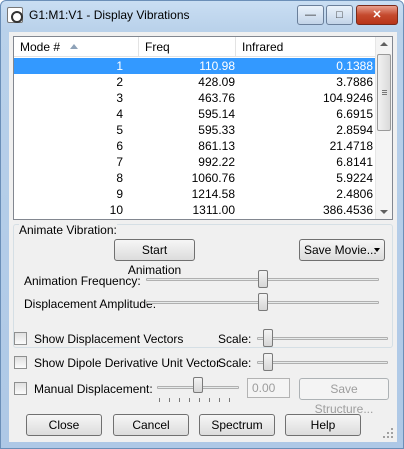 The height and width of the screenshot is (449, 404). What do you see at coordinates (15, 15) in the screenshot?
I see `app-icon` at bounding box center [15, 15].